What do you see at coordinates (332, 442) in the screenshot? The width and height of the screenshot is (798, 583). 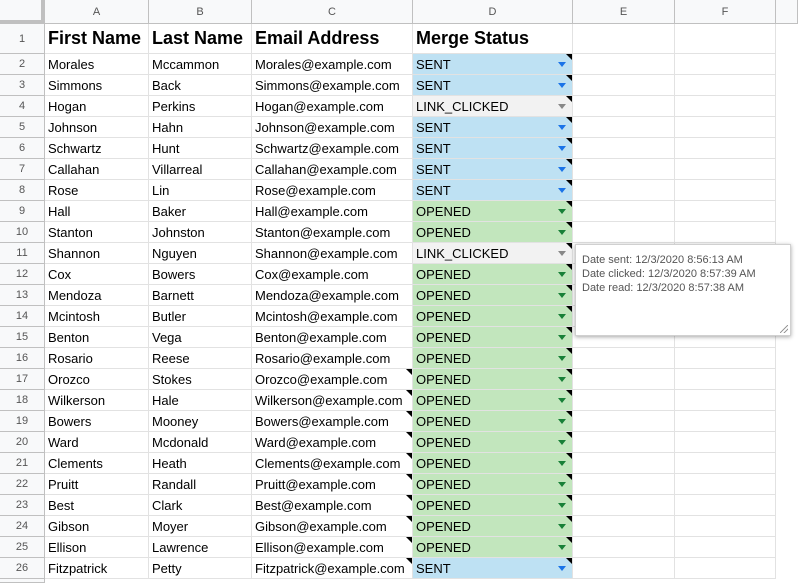 I see `email-cell: Ward@example.com` at bounding box center [332, 442].